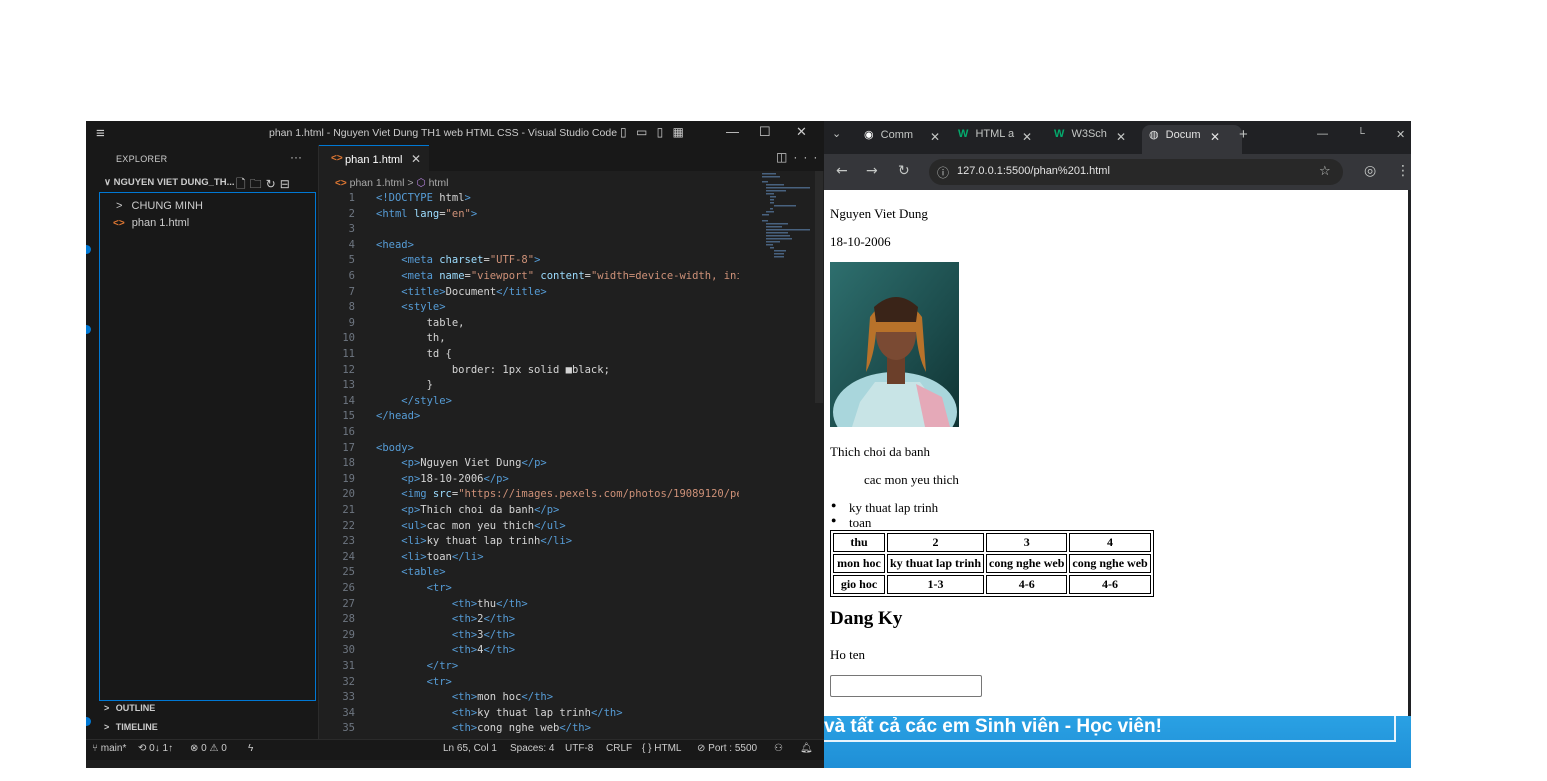 This screenshot has height=781, width=1547. Describe the element at coordinates (258, 184) in the screenshot. I see `new-folder-icon: 🗀` at that location.